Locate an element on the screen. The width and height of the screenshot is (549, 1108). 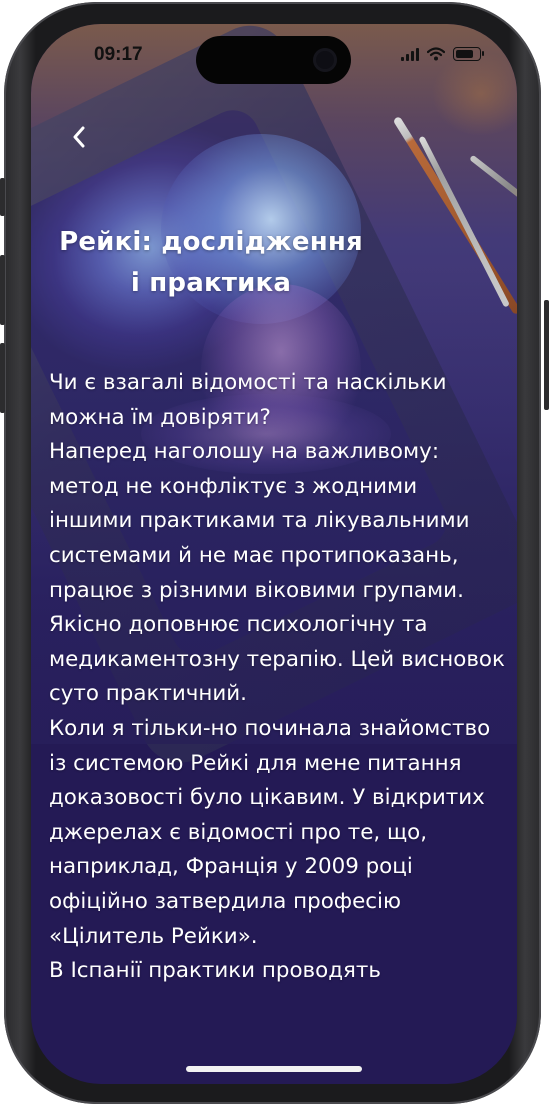
signal-icon is located at coordinates (410, 54).